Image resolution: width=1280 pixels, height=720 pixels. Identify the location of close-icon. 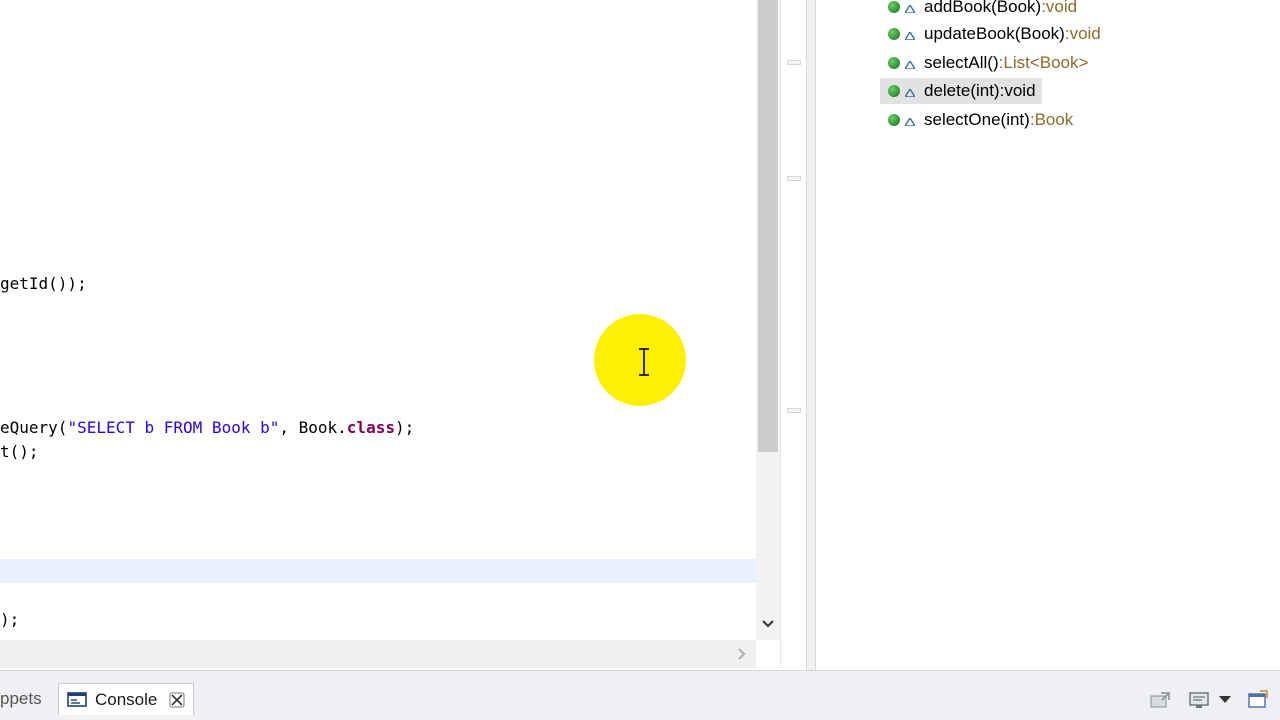
(177, 700).